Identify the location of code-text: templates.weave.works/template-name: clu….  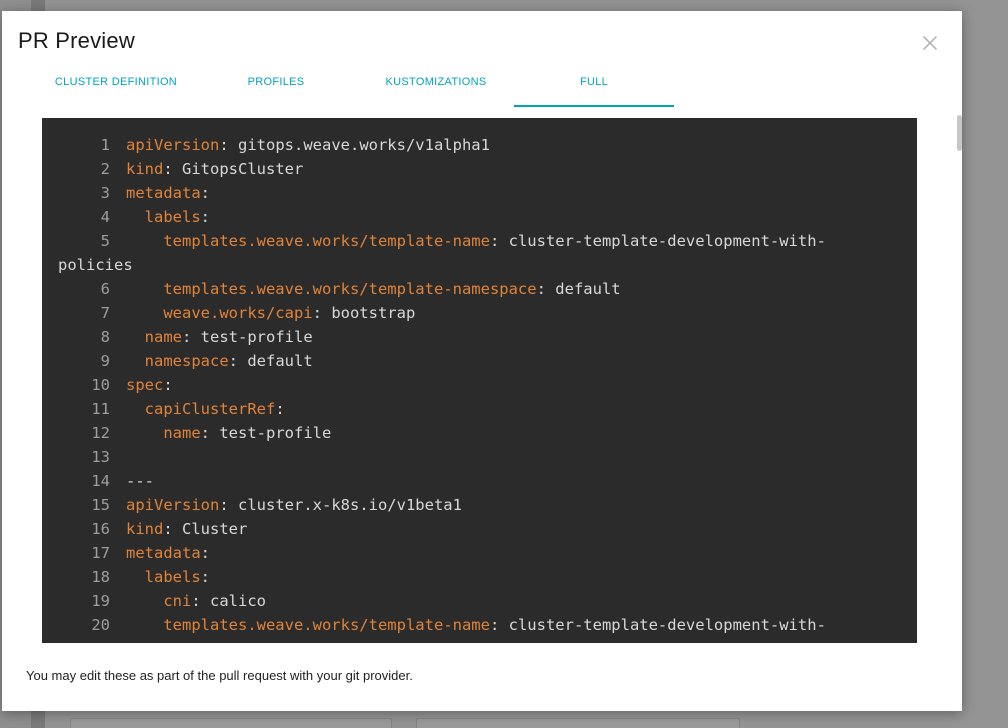
(463, 253).